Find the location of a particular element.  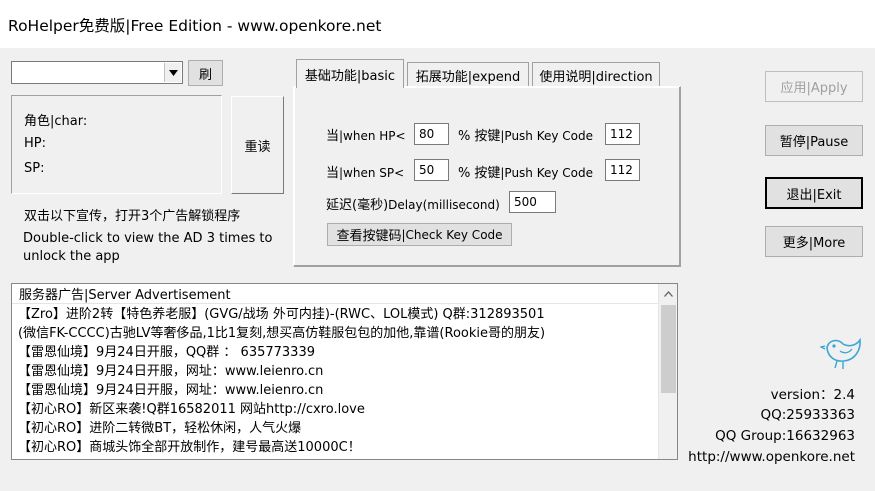

delay-label: 延迟(毫秒) Delay(millisecond) is located at coordinates (413, 203).